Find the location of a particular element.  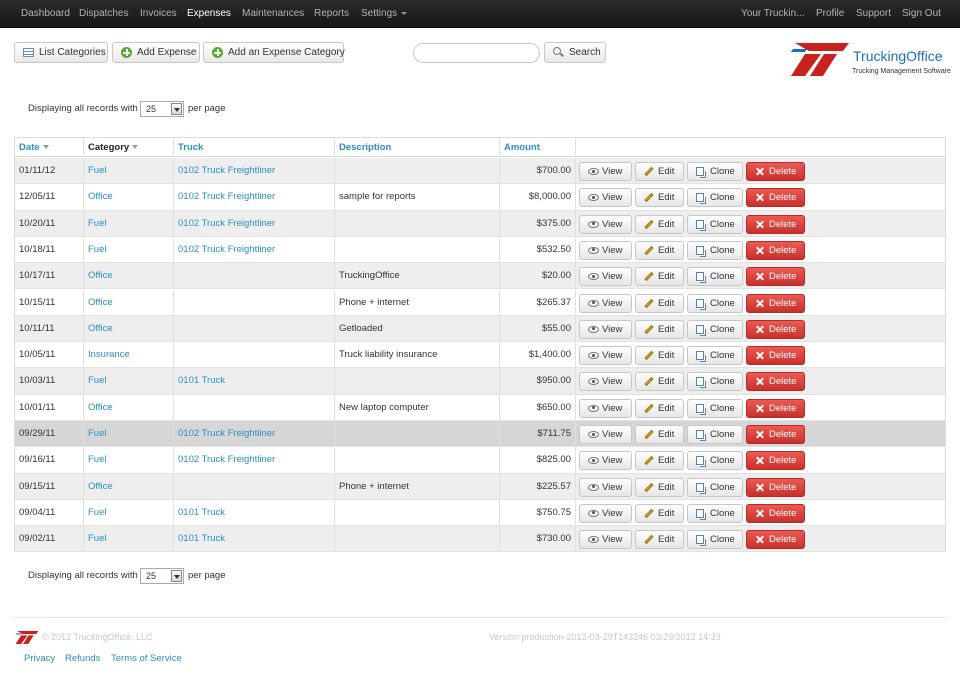

nav-dashboard: Dashboard is located at coordinates (45, 14).